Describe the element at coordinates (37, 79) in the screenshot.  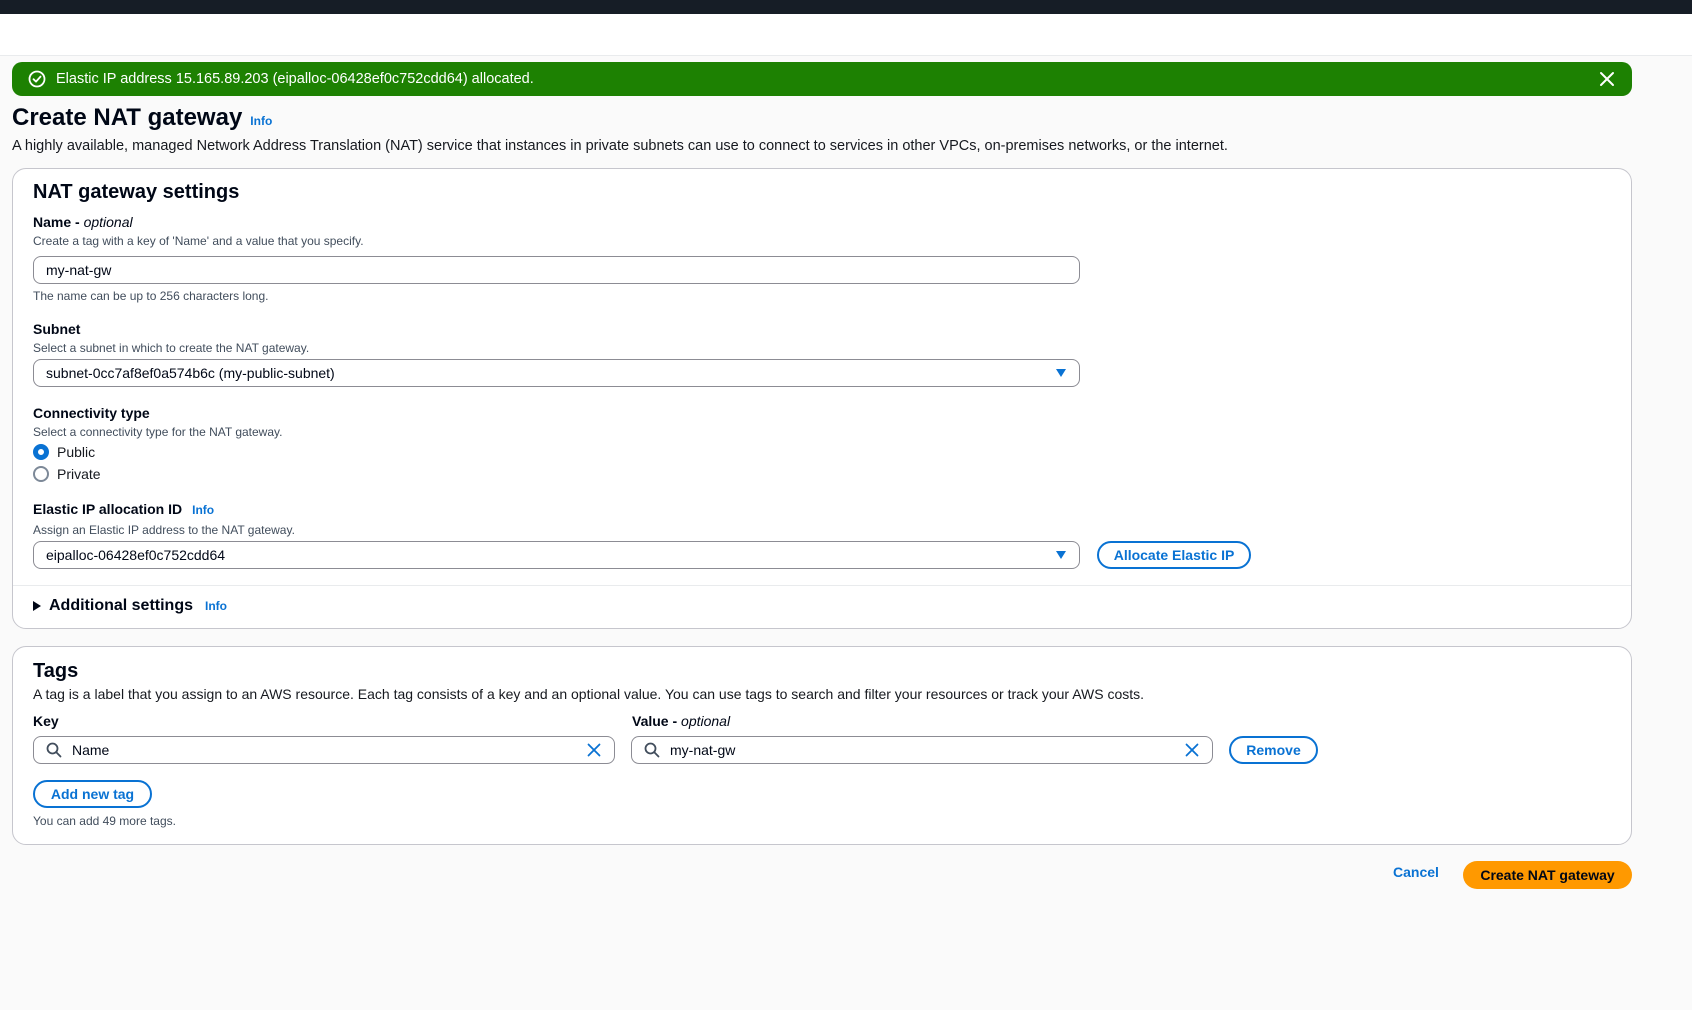
I see `success-check-icon` at that location.